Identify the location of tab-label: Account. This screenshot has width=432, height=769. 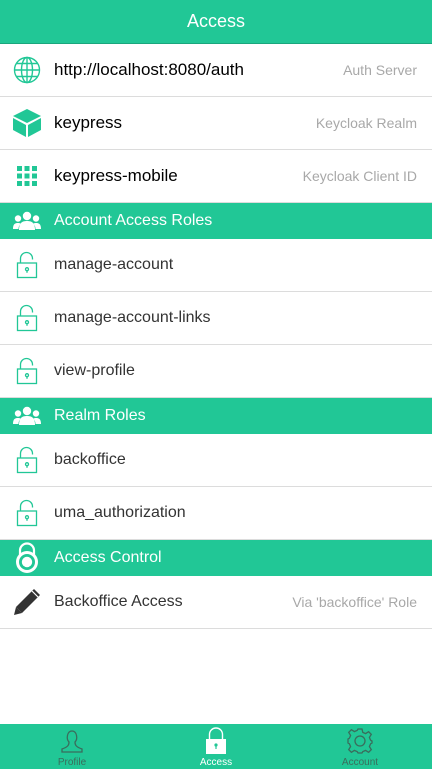
(360, 762).